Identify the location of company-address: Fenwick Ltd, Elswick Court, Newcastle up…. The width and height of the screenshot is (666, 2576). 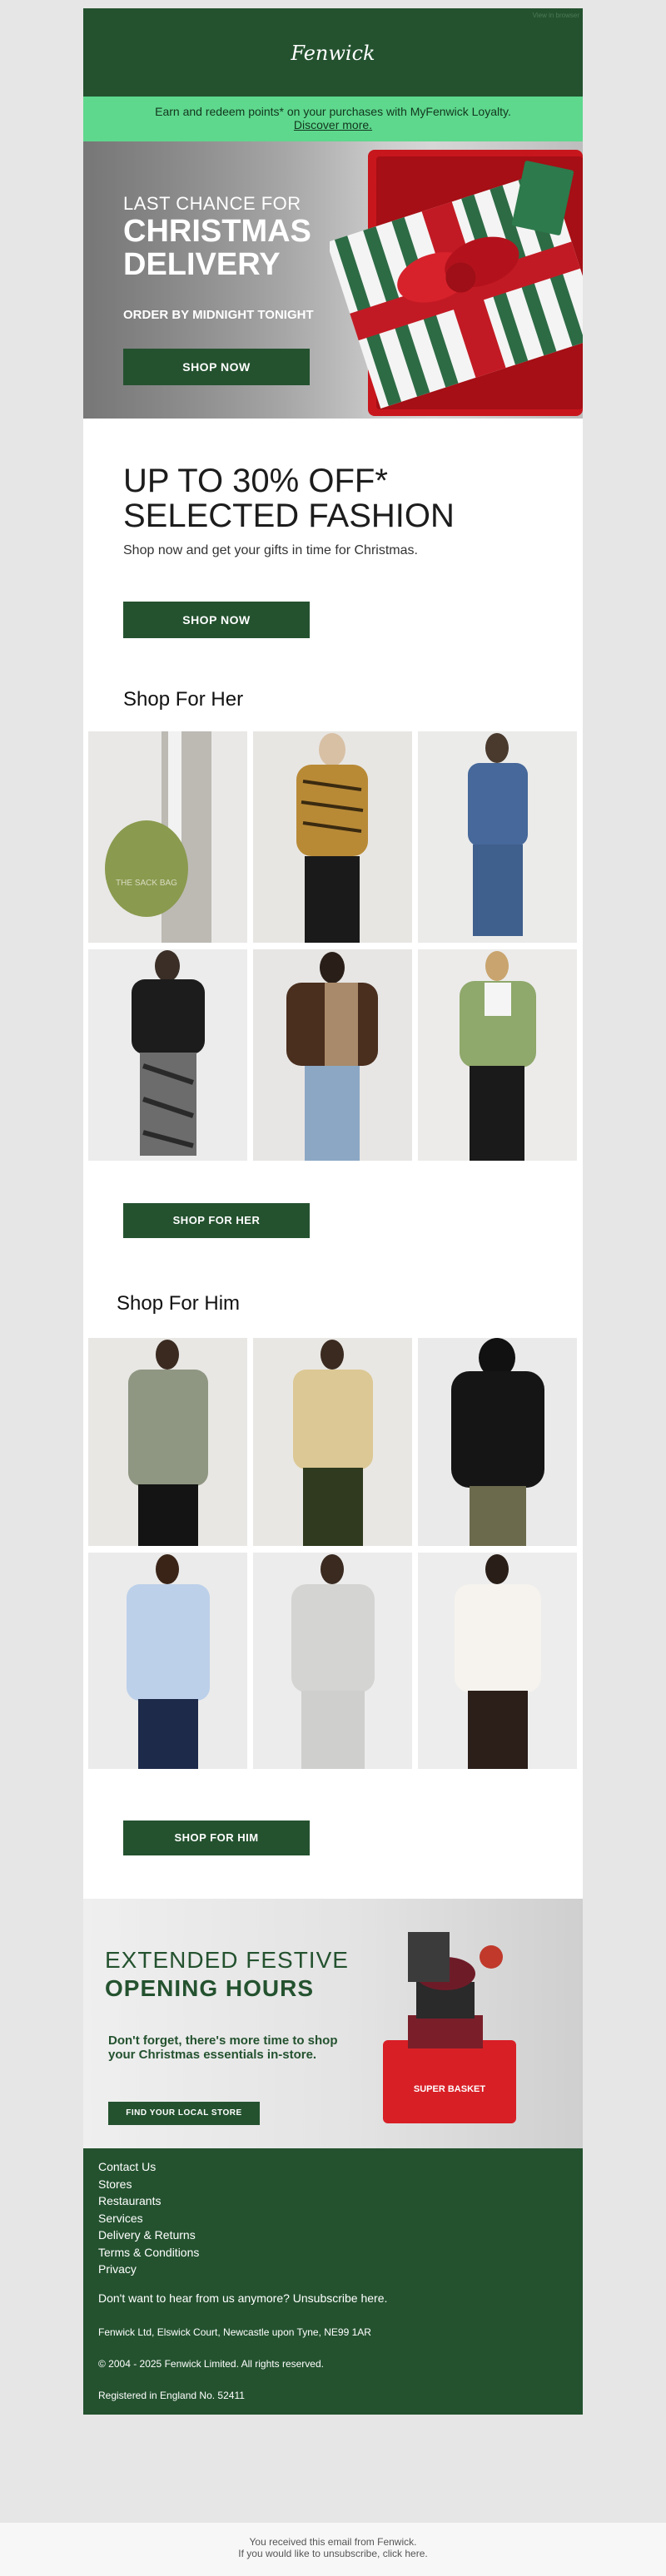
(235, 2332).